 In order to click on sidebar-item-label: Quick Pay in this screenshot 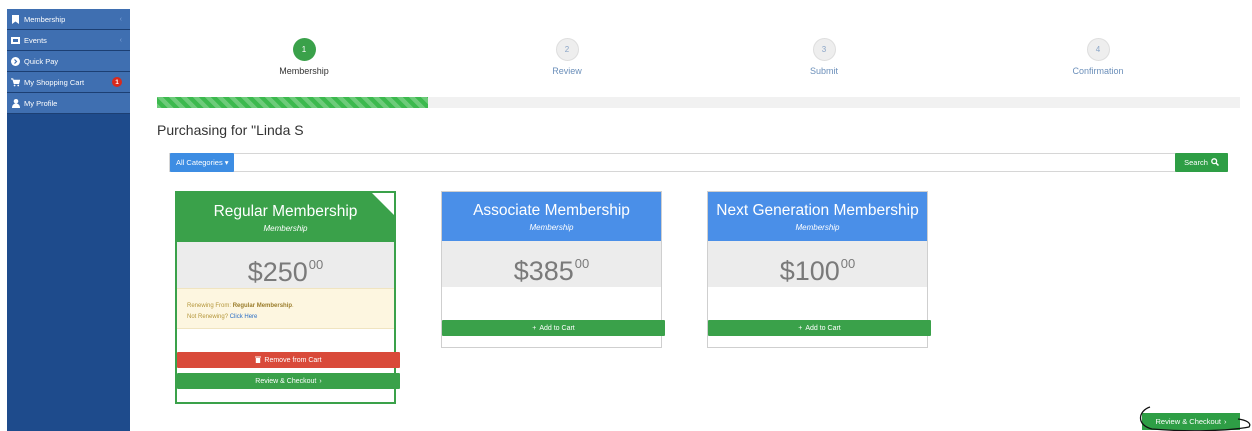, I will do `click(41, 61)`.